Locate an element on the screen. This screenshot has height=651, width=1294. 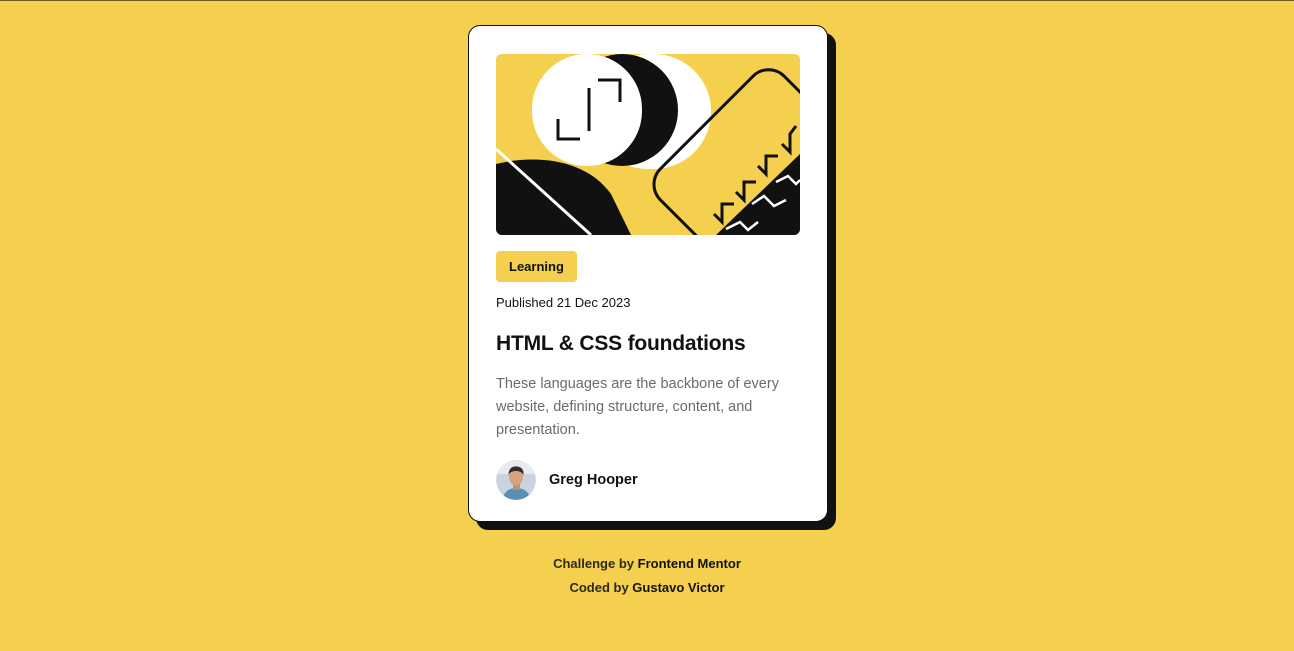
coder-link: Gustavo Victor is located at coordinates (678, 587).